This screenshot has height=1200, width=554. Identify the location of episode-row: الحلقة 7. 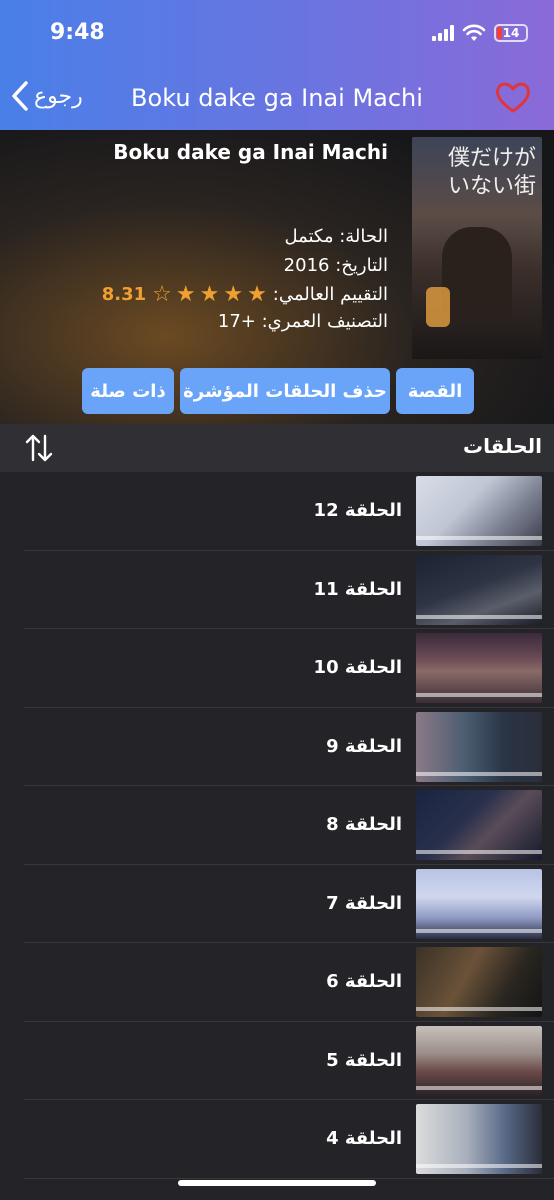
(289, 904).